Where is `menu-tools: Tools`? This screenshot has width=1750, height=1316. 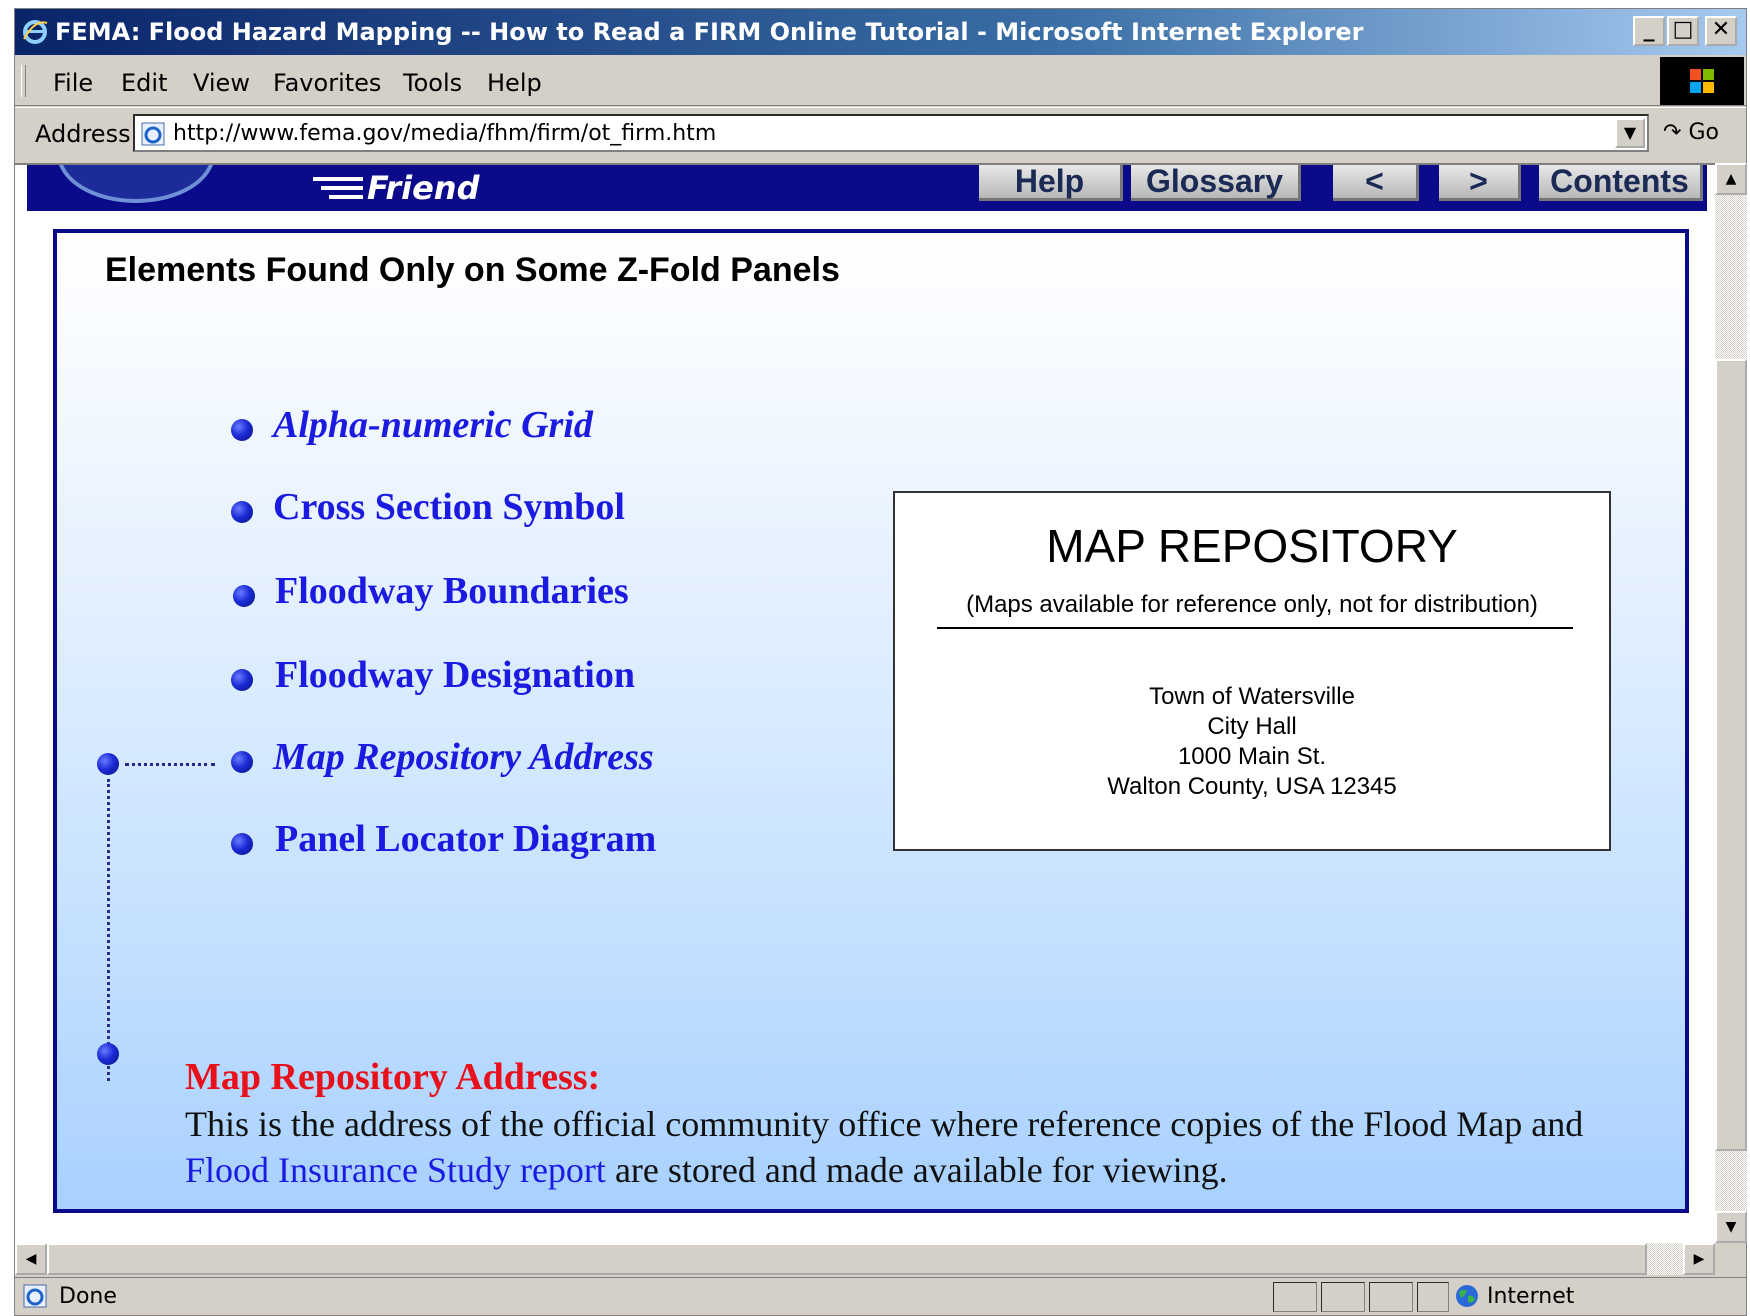
menu-tools: Tools is located at coordinates (432, 83).